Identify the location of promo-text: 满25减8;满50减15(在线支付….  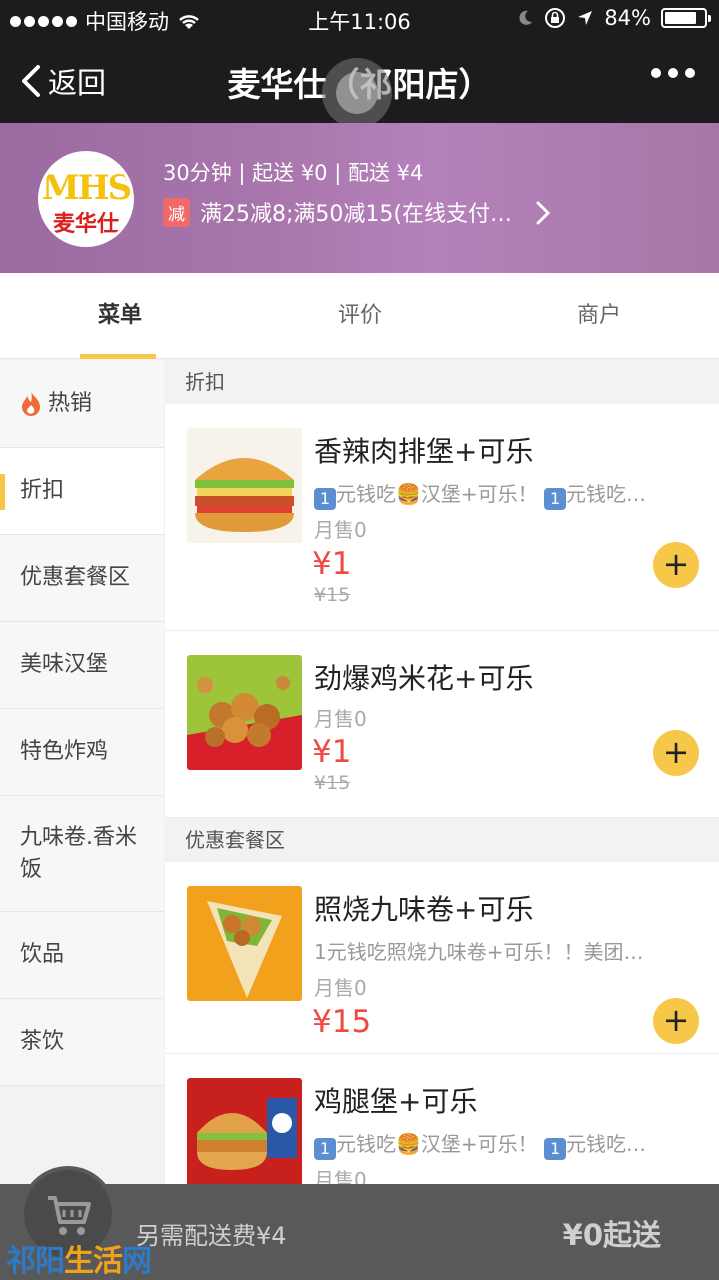
(356, 214).